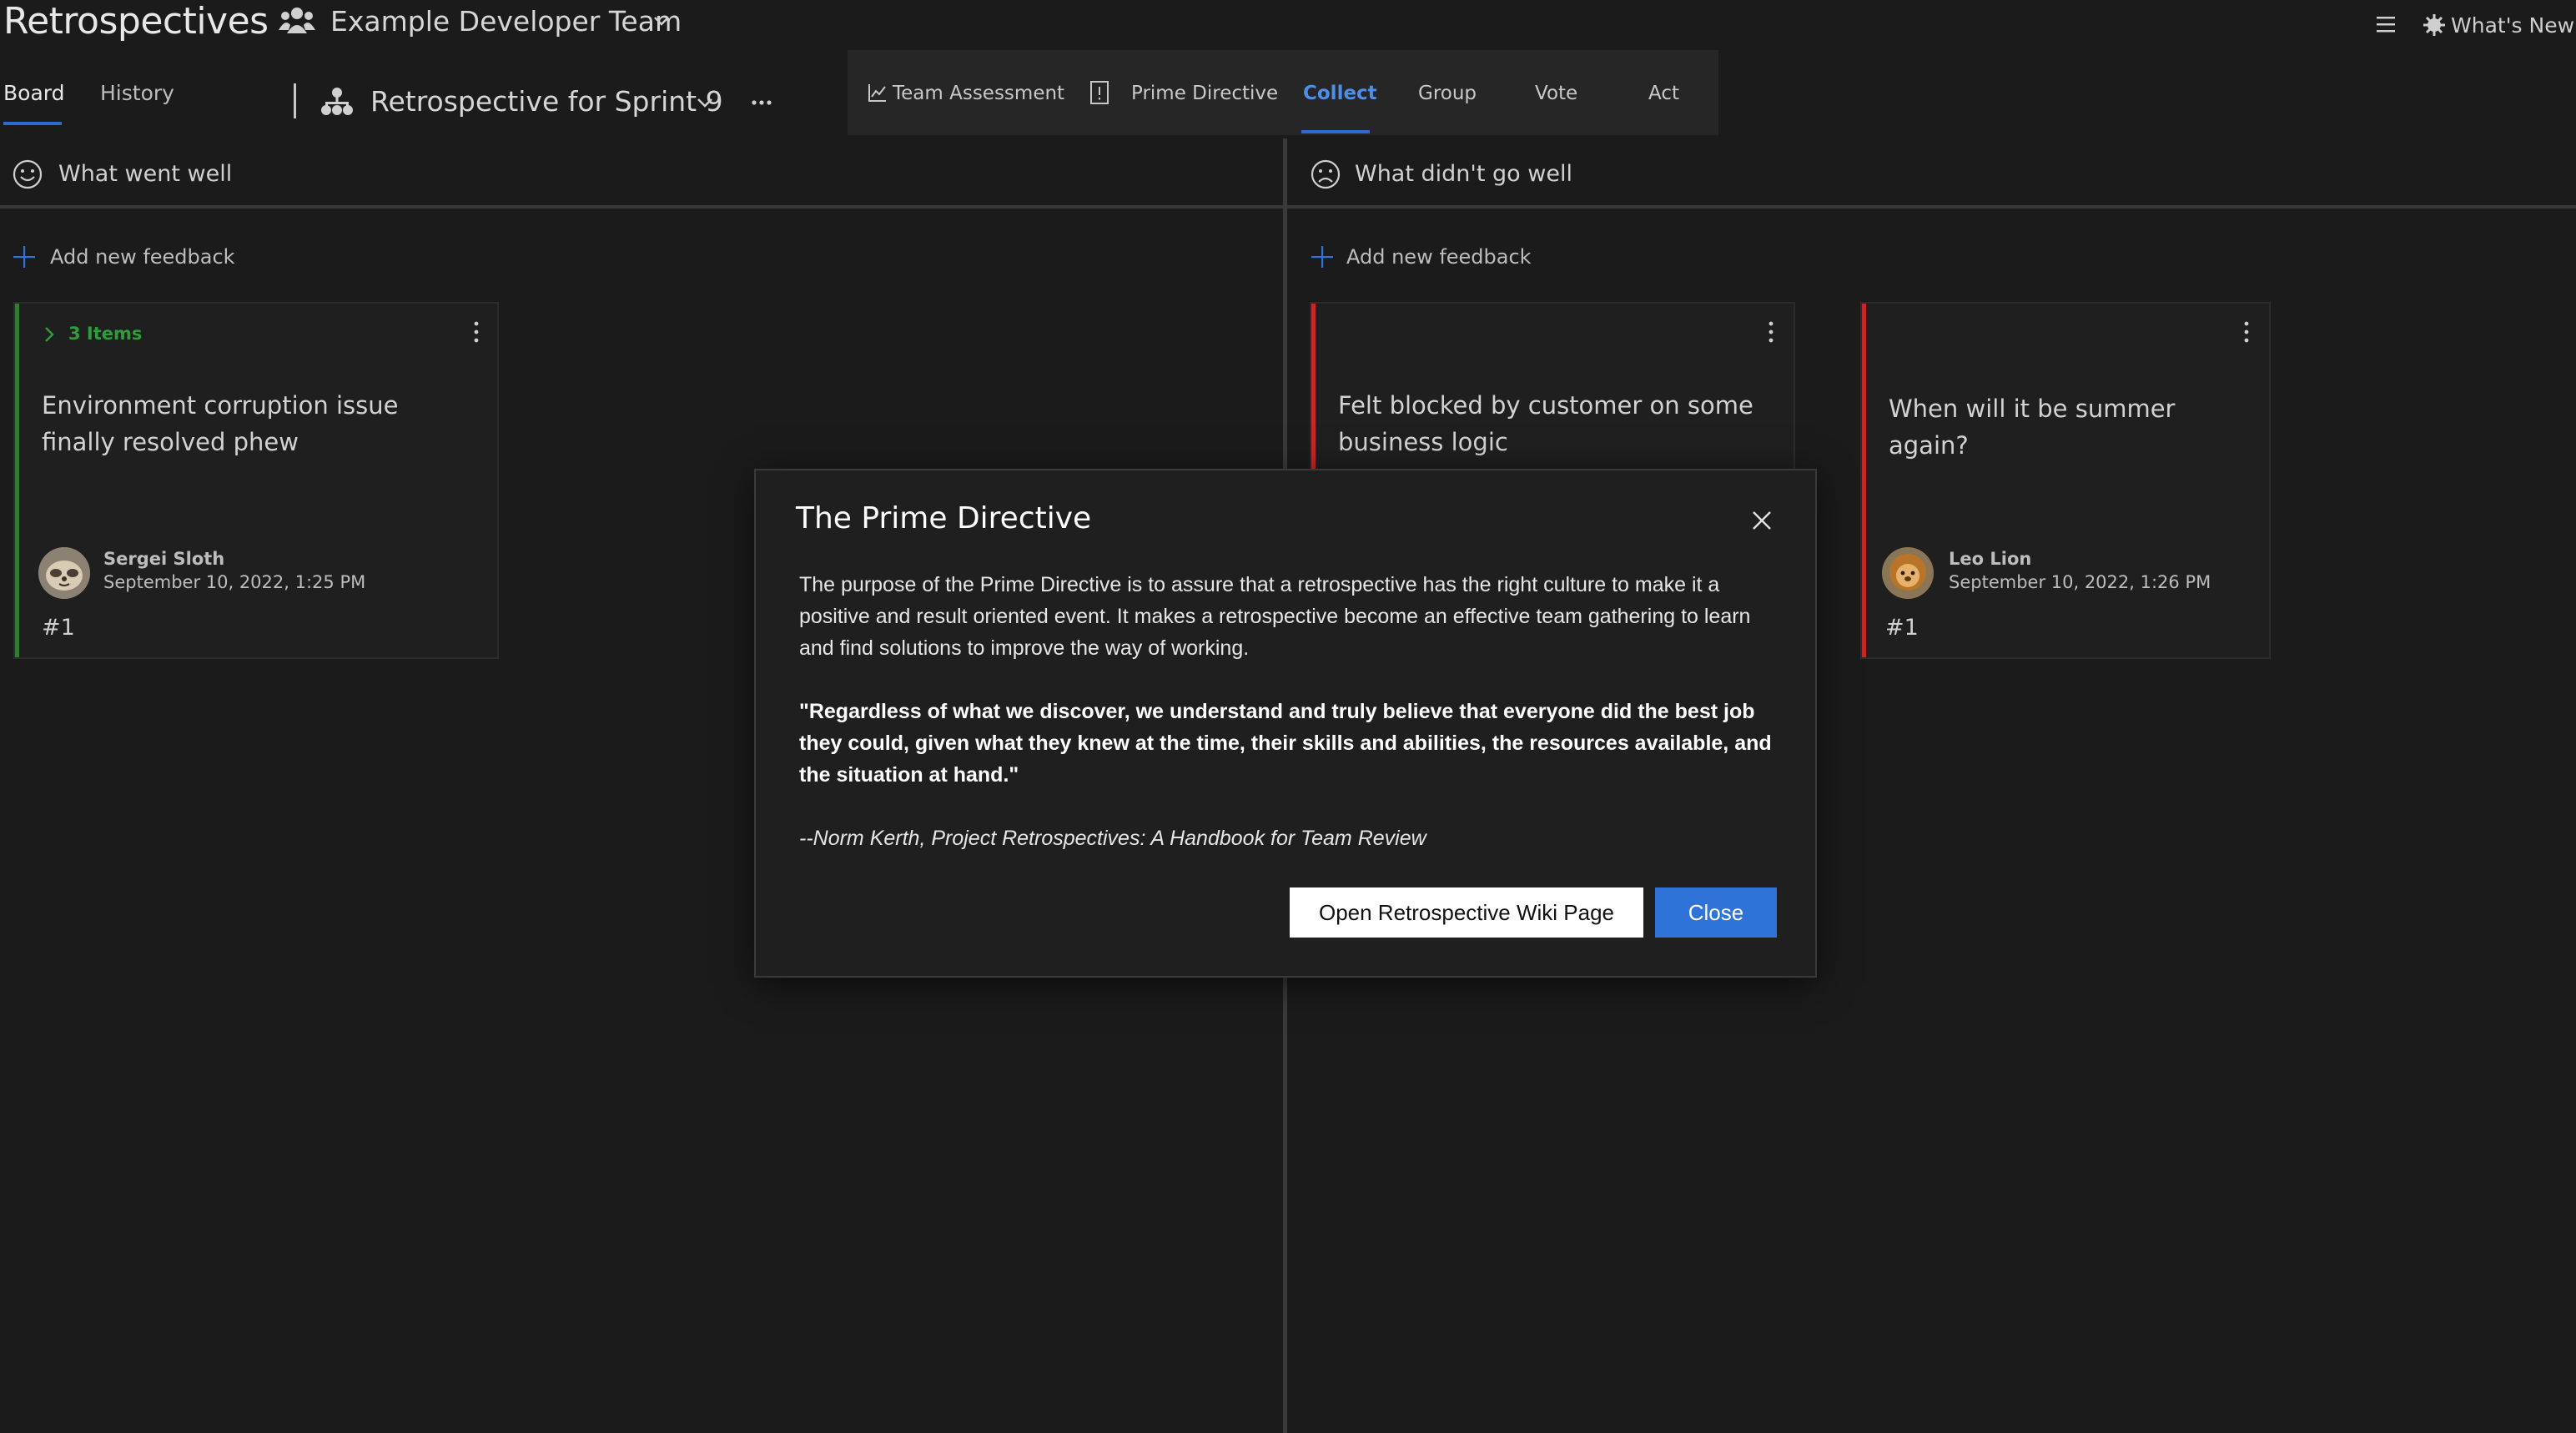 The height and width of the screenshot is (1433, 2576). Describe the element at coordinates (1466, 912) in the screenshot. I see `open-wiki-button: Open Retrospective Wiki Page` at that location.